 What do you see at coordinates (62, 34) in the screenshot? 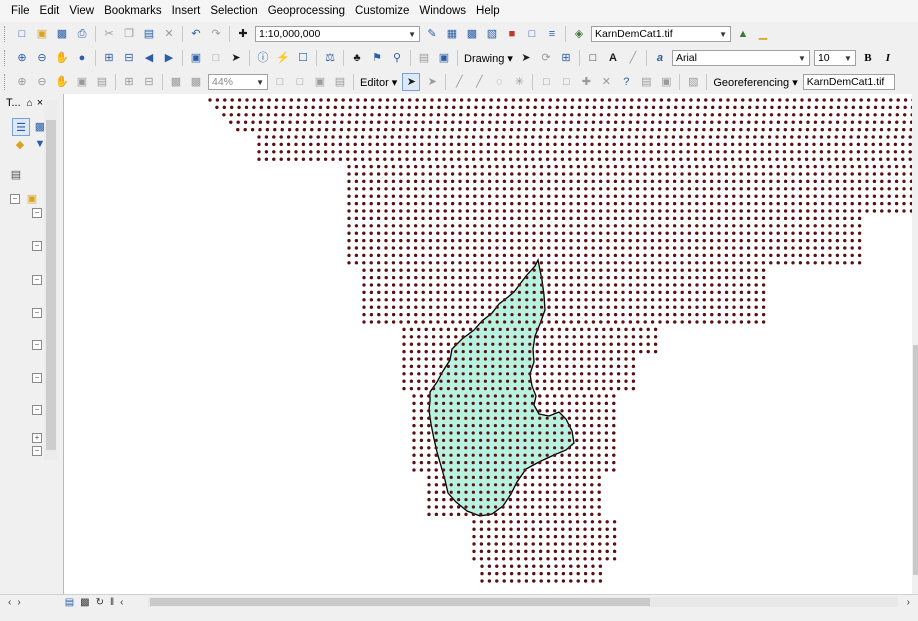
I see `save-icon: ▩` at bounding box center [62, 34].